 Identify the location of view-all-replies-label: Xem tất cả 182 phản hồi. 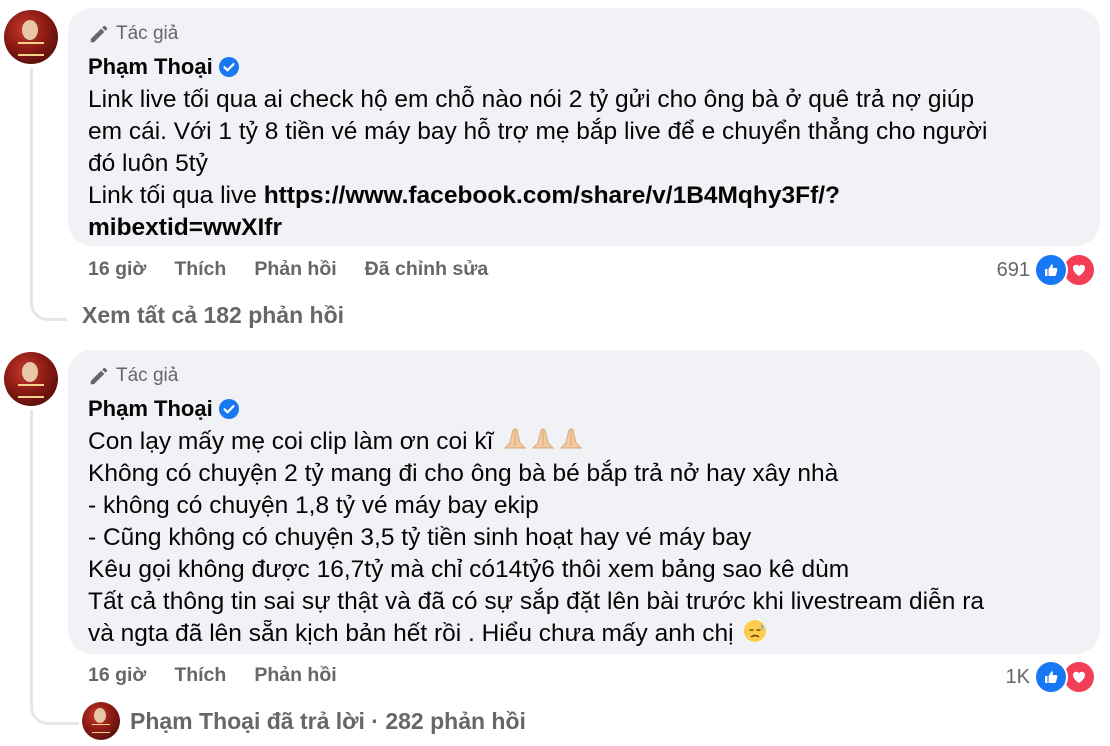
(213, 315).